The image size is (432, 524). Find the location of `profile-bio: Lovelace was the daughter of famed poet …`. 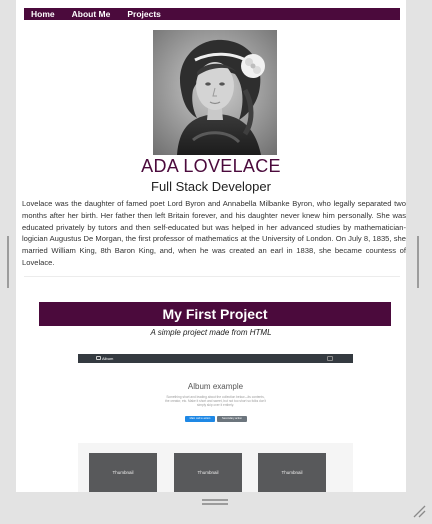

profile-bio: Lovelace was the daughter of famed poet … is located at coordinates (214, 233).